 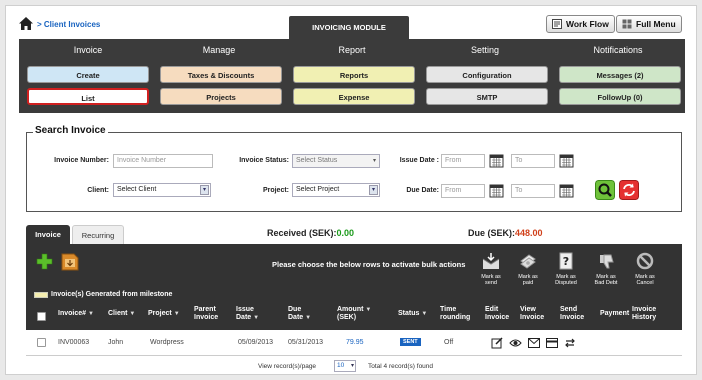 What do you see at coordinates (26, 23) in the screenshot?
I see `home-icon` at bounding box center [26, 23].